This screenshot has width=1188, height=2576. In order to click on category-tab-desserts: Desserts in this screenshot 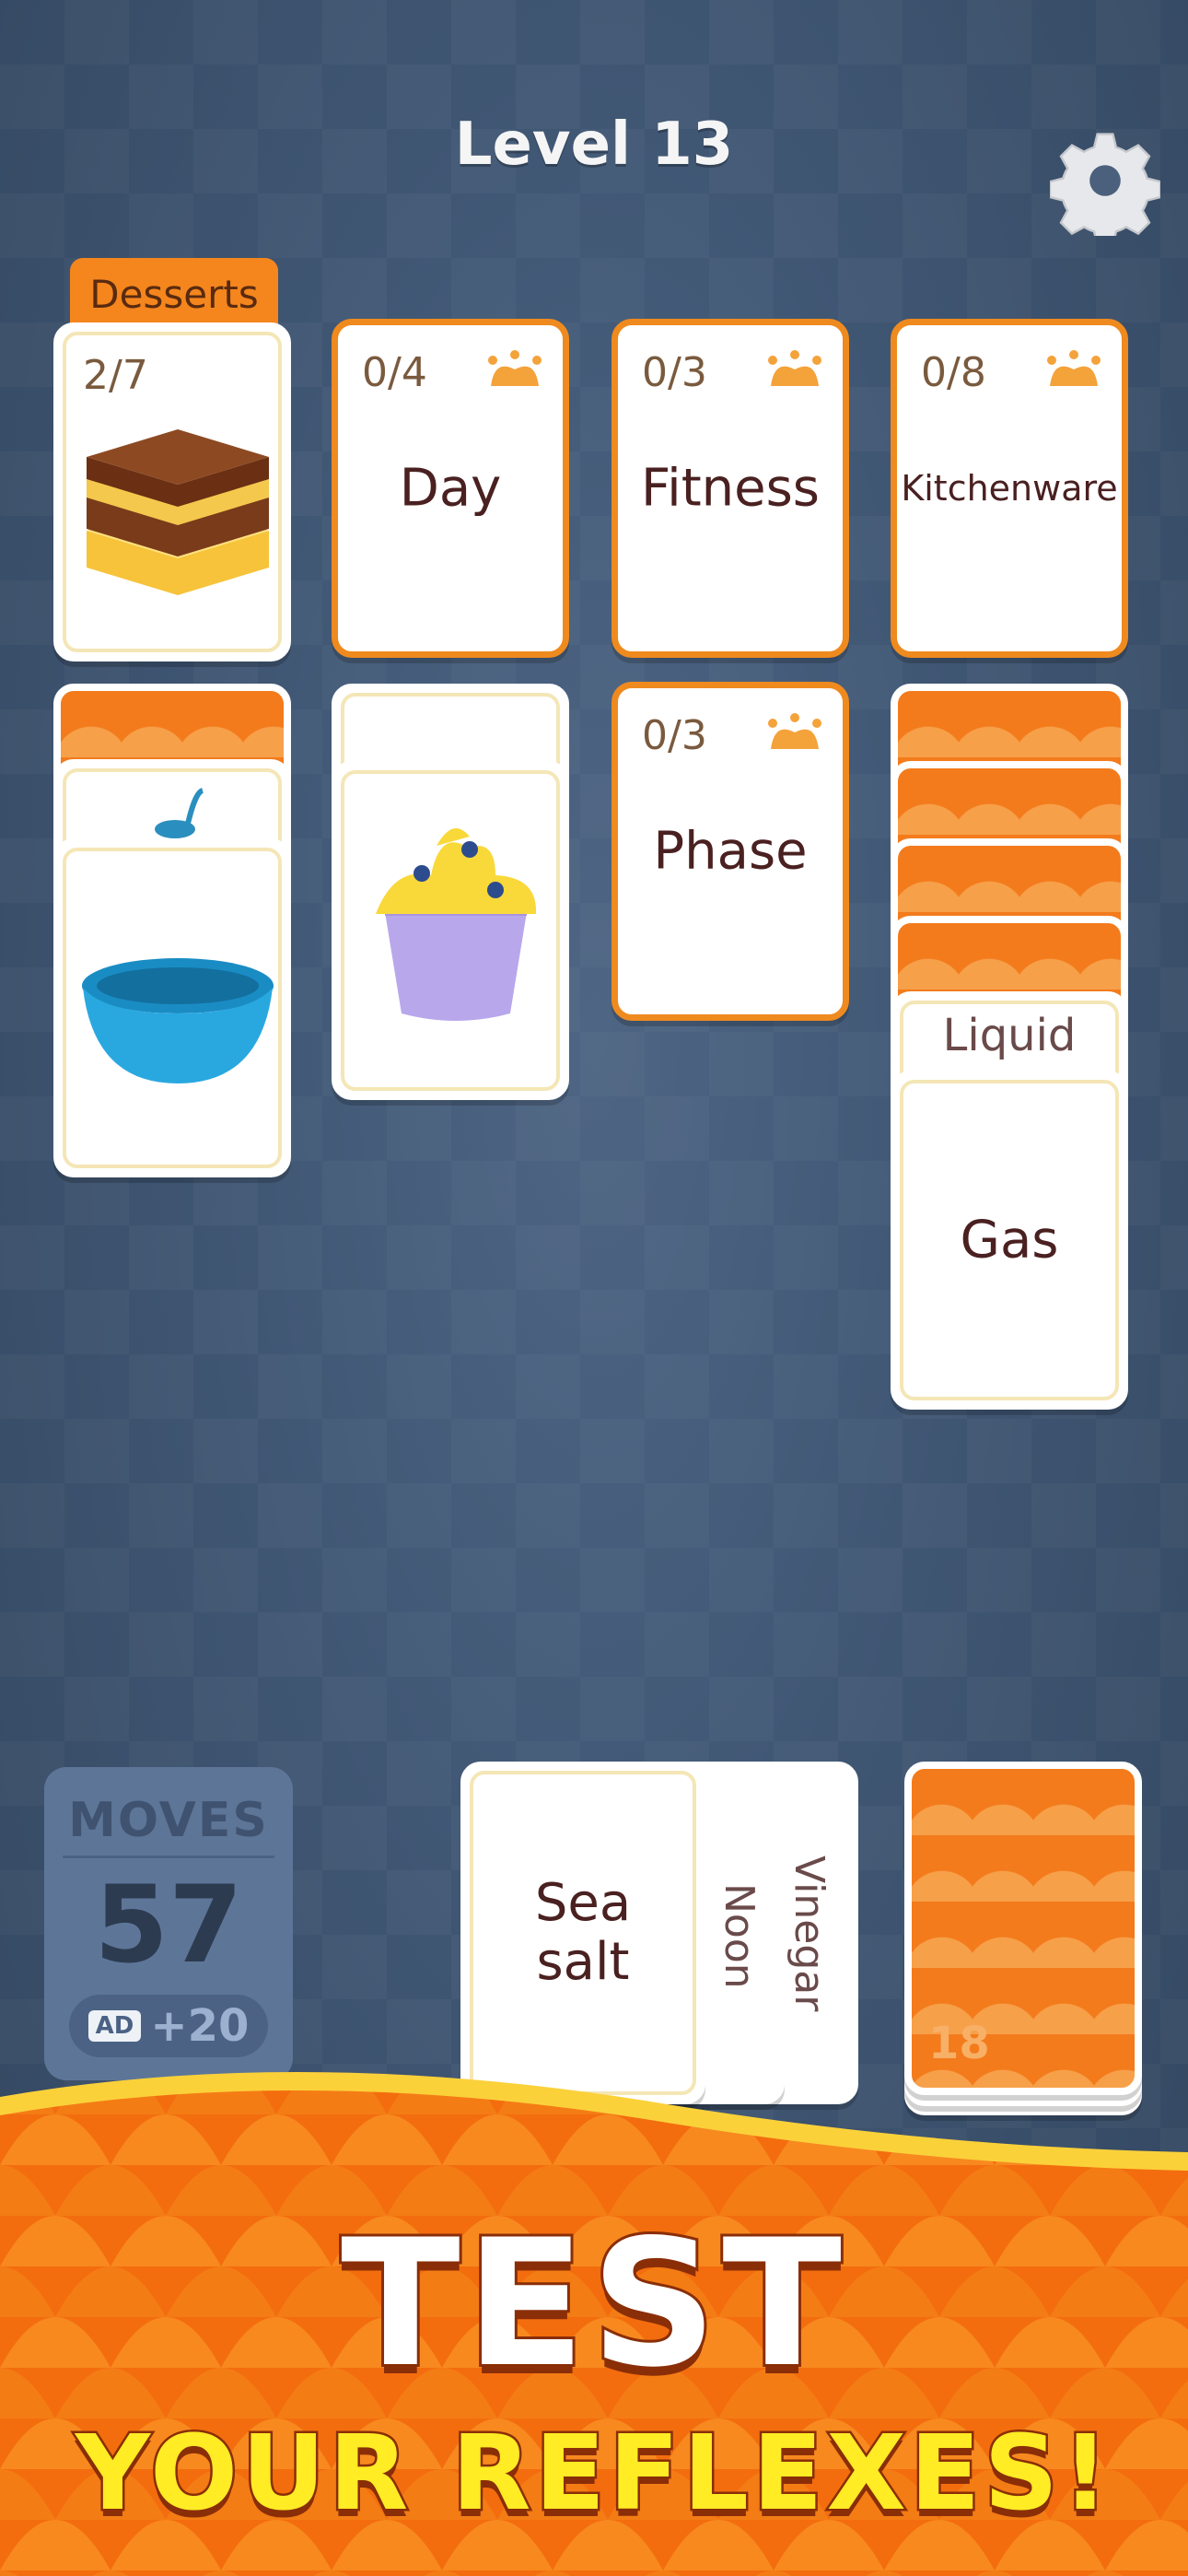, I will do `click(174, 292)`.